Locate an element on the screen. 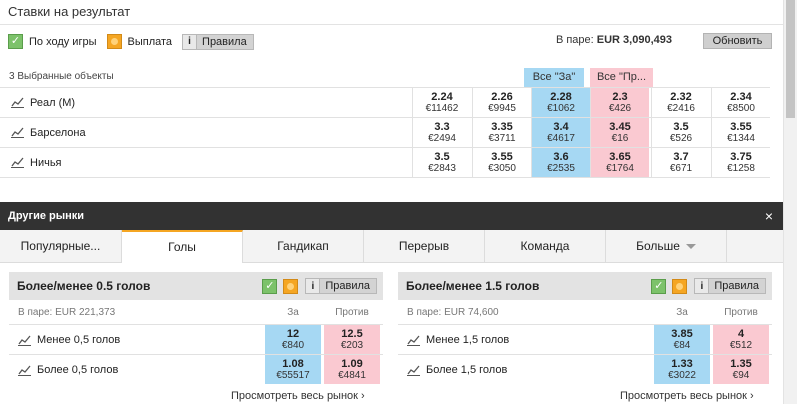 This screenshot has height=404, width=797. tab-more: Больше is located at coordinates (666, 246).